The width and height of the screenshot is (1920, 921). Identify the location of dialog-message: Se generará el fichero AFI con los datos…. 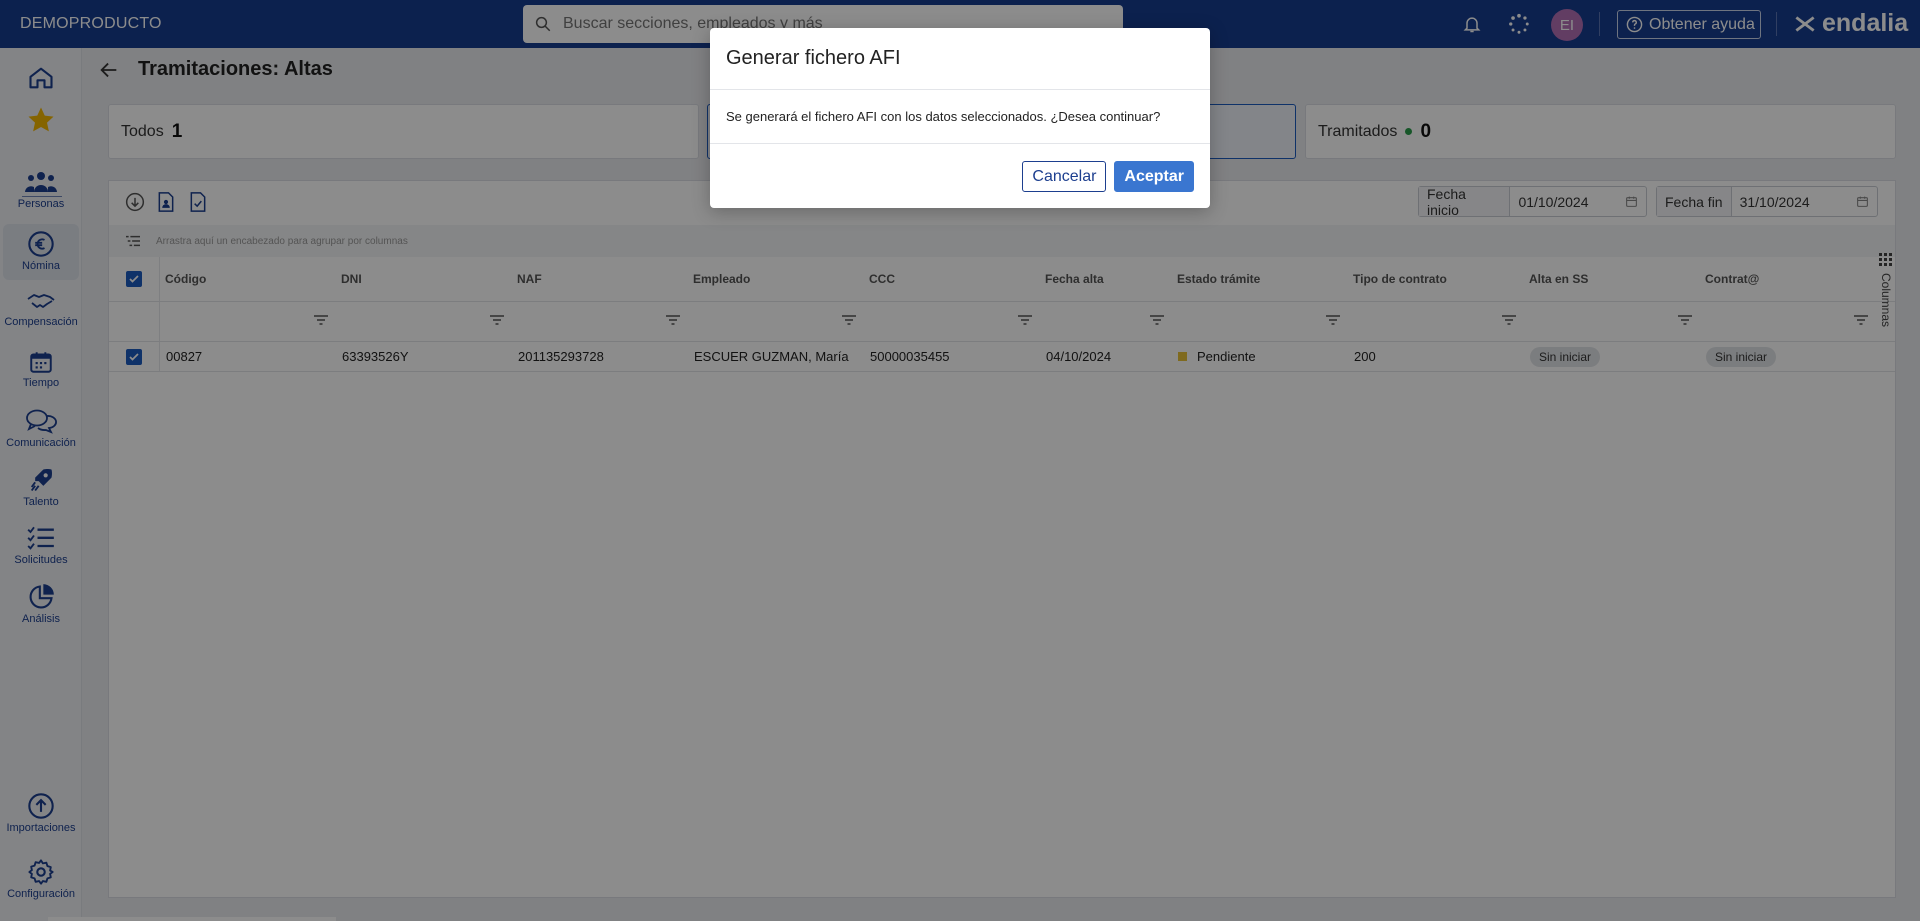
(960, 117).